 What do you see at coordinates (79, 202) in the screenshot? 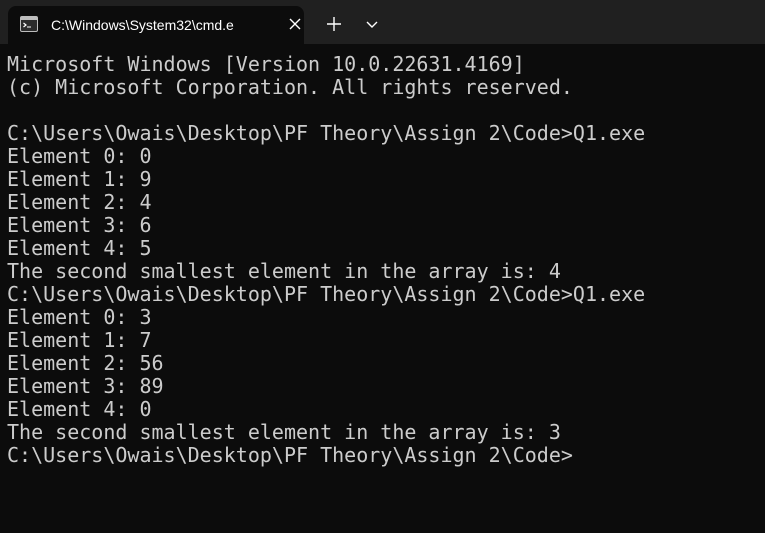
I see `terminal-line: Element 2: 4` at bounding box center [79, 202].